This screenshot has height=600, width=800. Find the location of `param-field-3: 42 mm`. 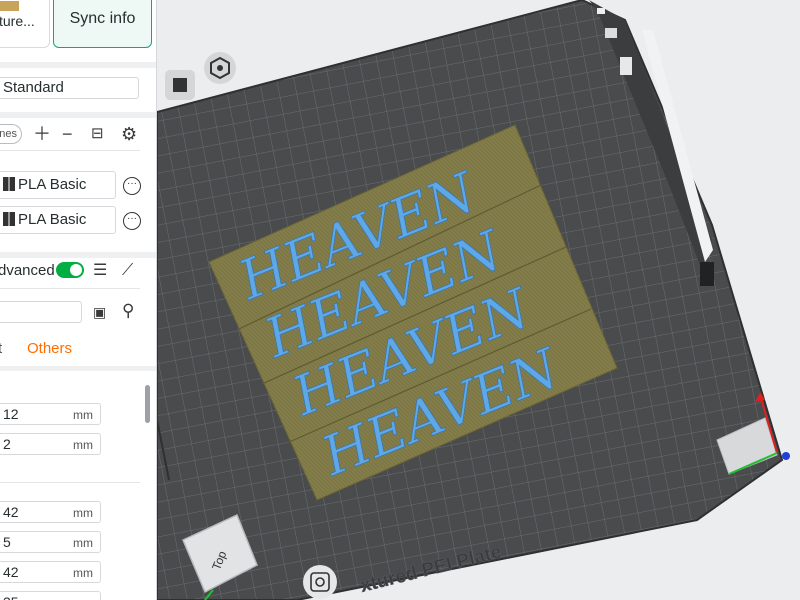

param-field-3: 42 mm is located at coordinates (50, 512).